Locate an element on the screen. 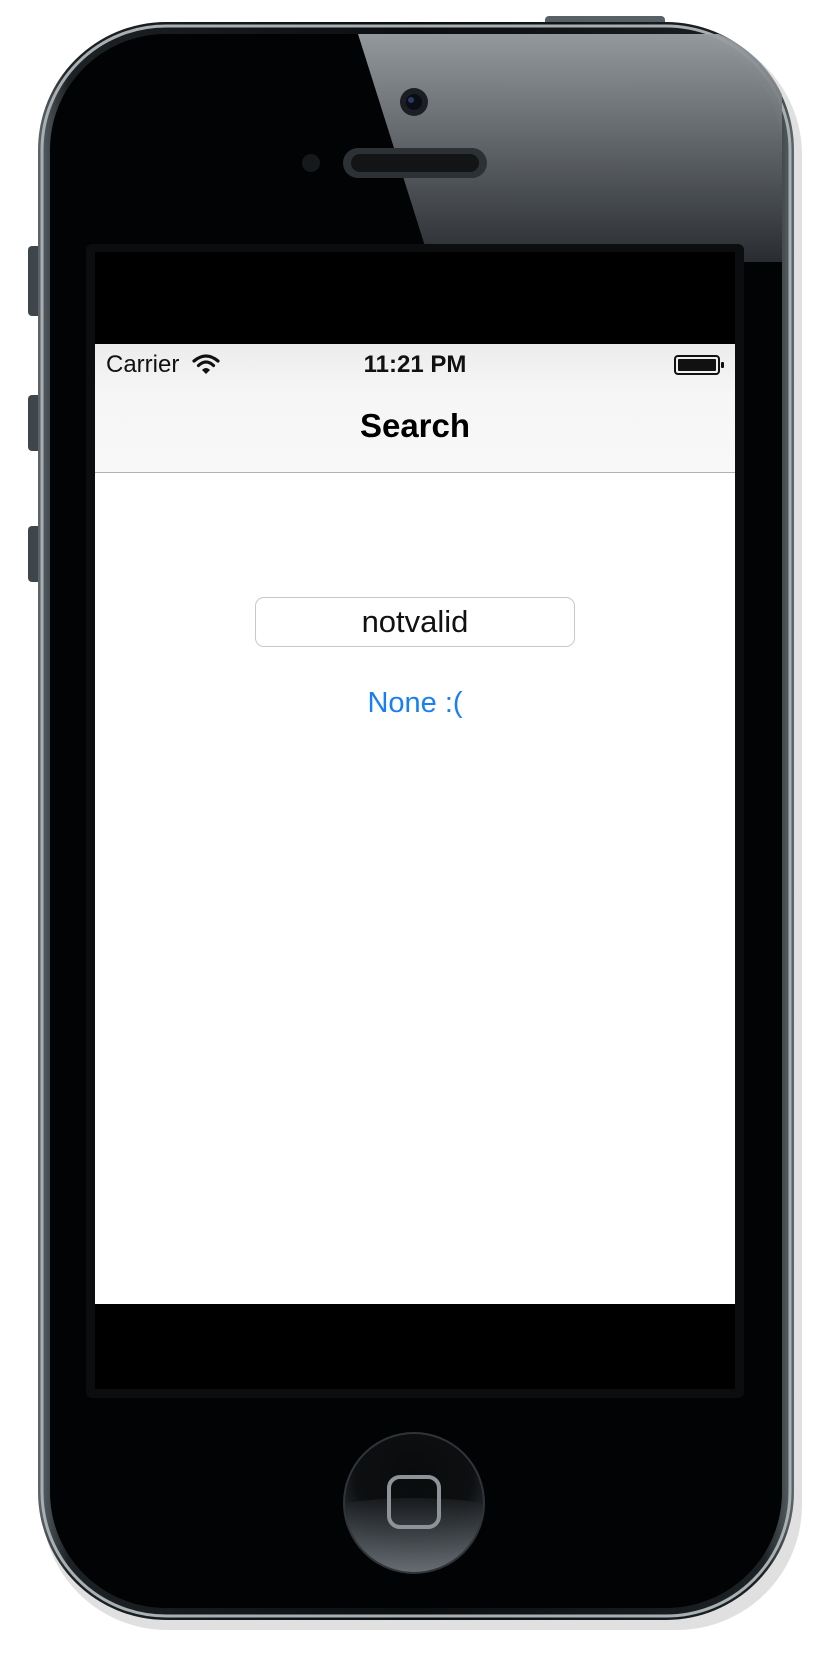 The width and height of the screenshot is (828, 1668). search-input is located at coordinates (415, 622).